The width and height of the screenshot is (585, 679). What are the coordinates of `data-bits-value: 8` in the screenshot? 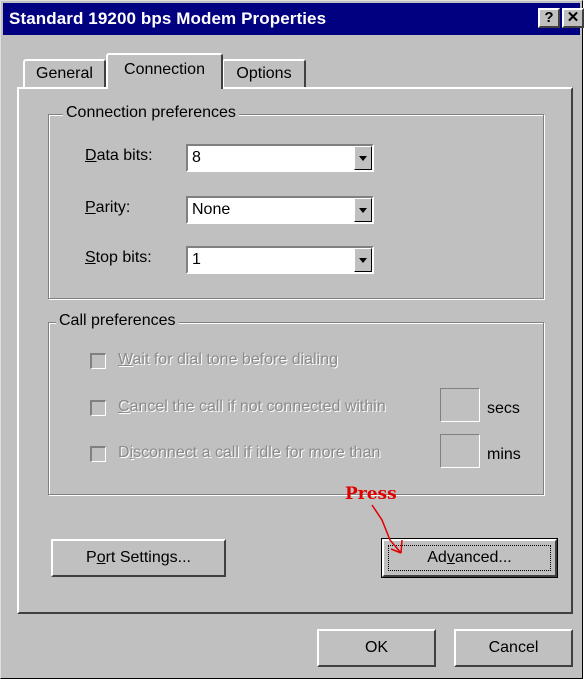 It's located at (196, 157).